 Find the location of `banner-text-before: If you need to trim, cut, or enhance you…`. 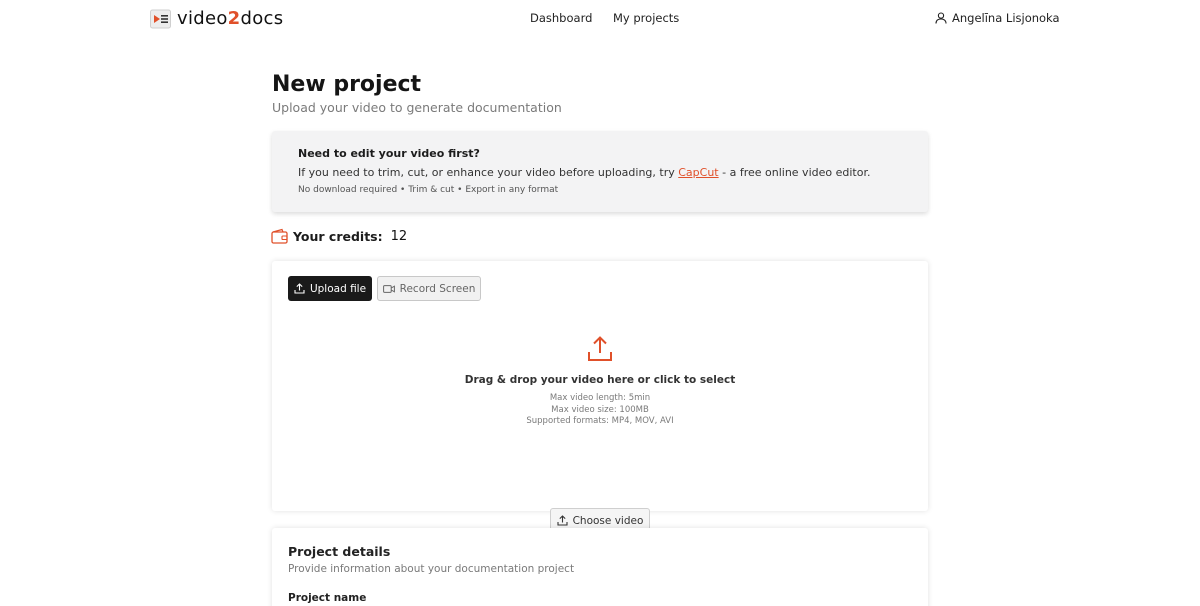

banner-text-before: If you need to trim, cut, or enhance you… is located at coordinates (488, 172).